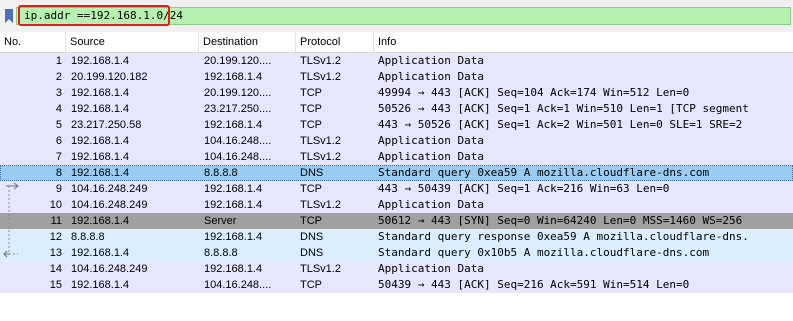  I want to click on display-filter-toolbar: ip.addr ==192.168.1.0/24, so click(396, 16).